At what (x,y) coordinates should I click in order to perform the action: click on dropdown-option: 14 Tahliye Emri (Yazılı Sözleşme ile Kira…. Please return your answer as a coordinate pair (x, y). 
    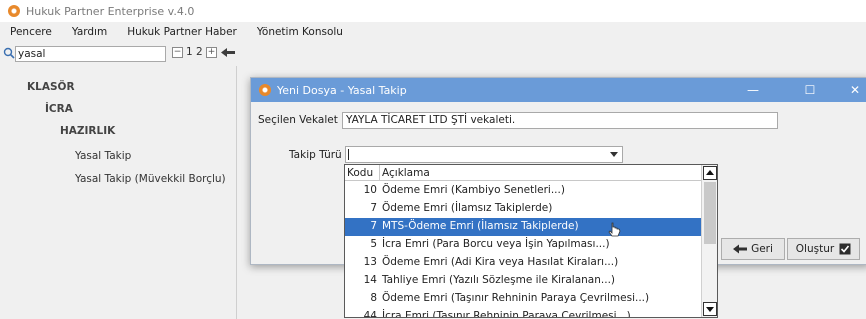
    Looking at the image, I should click on (523, 281).